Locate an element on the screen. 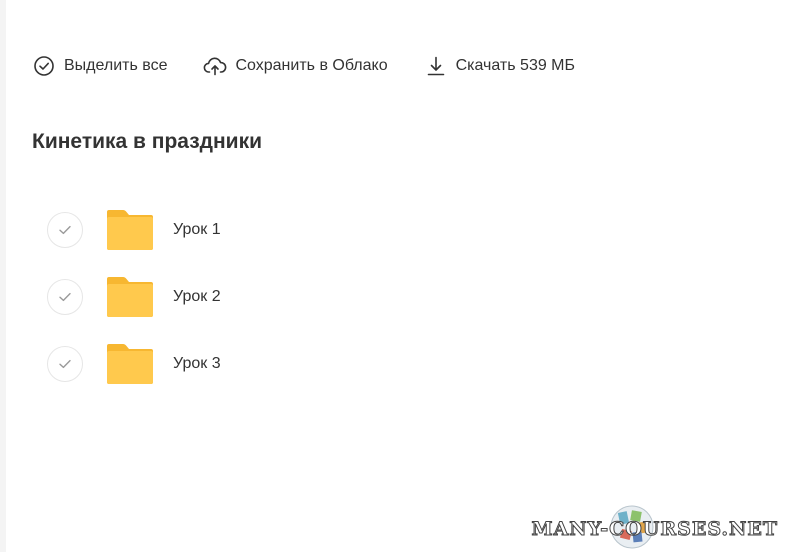 The width and height of the screenshot is (800, 552). folder-title: Кинетика в праздники is located at coordinates (147, 141).